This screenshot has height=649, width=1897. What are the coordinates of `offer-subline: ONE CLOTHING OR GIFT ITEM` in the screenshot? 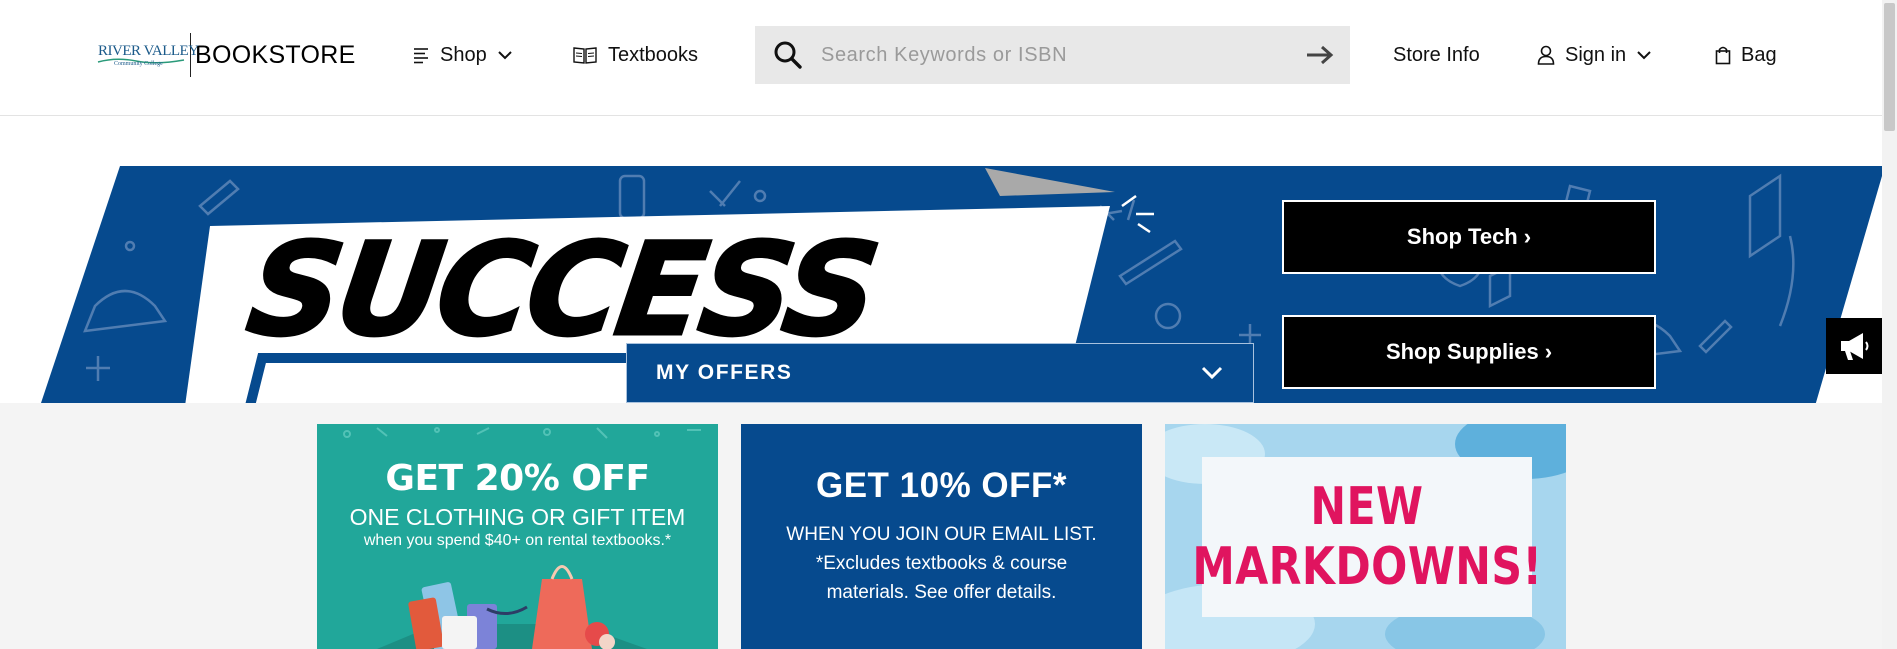 It's located at (517, 517).